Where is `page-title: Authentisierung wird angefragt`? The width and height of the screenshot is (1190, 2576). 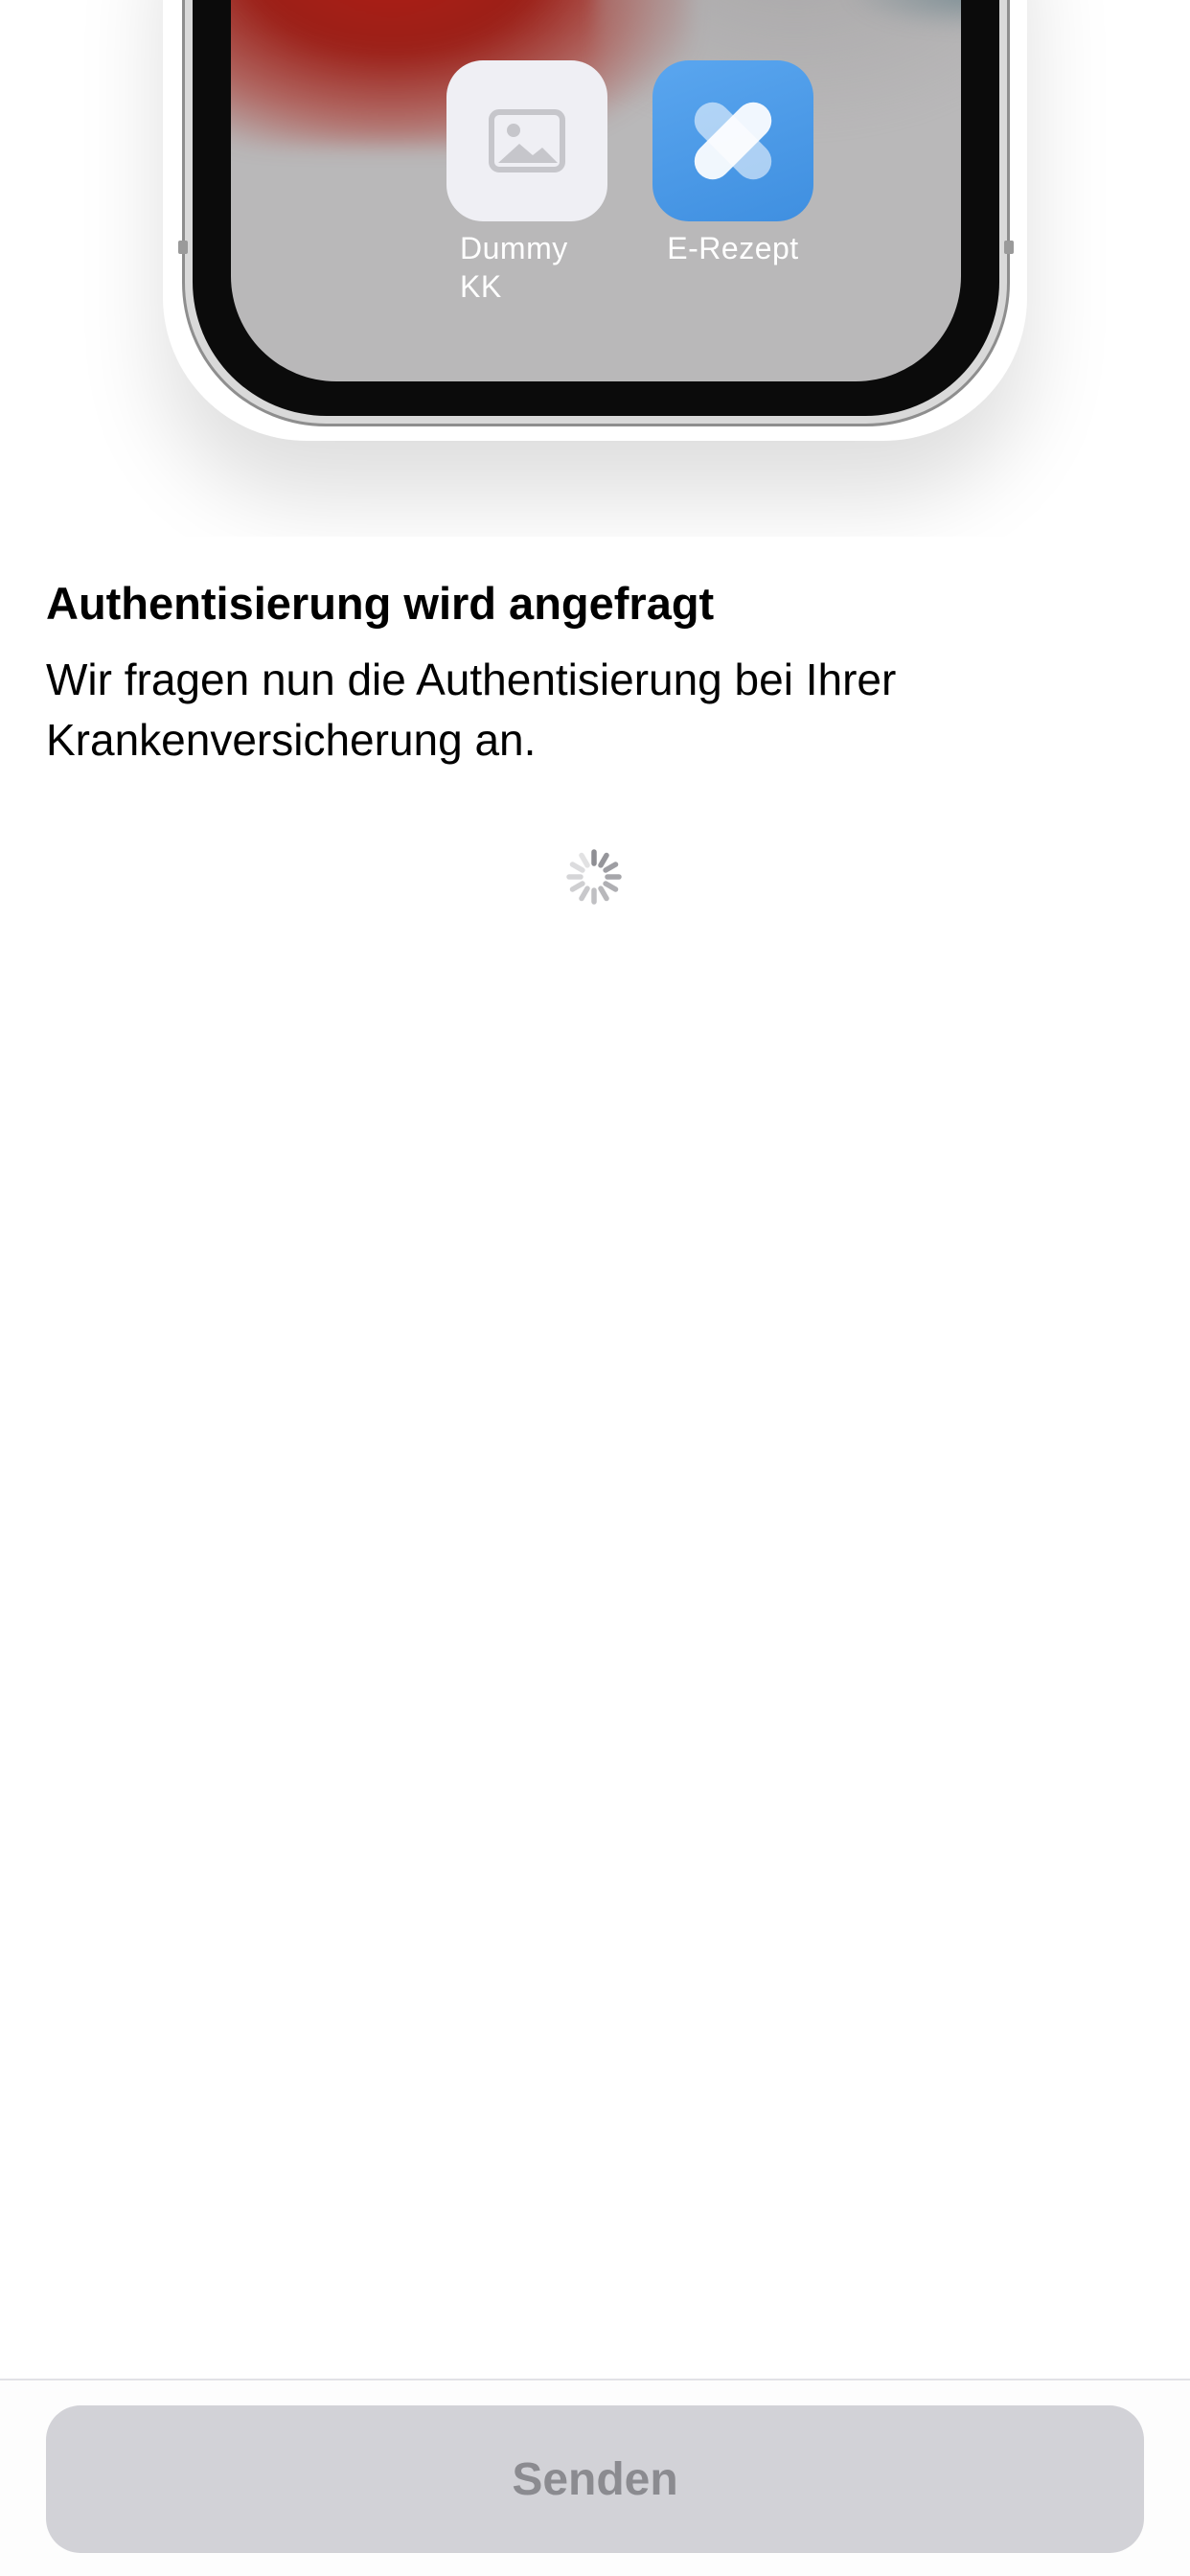
page-title: Authentisierung wird angefragt is located at coordinates (381, 603).